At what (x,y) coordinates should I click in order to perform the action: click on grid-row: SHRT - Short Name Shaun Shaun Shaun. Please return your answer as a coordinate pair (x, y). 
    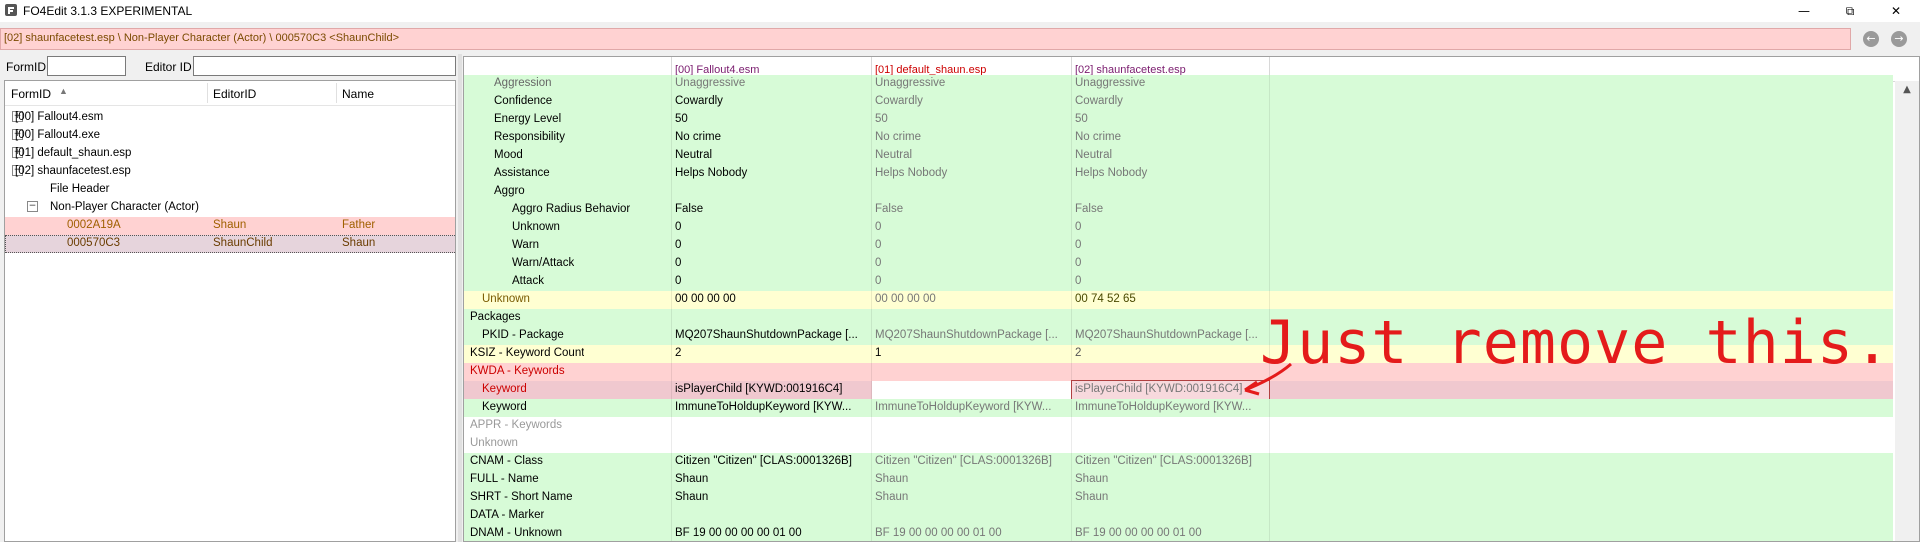
    Looking at the image, I should click on (1178, 498).